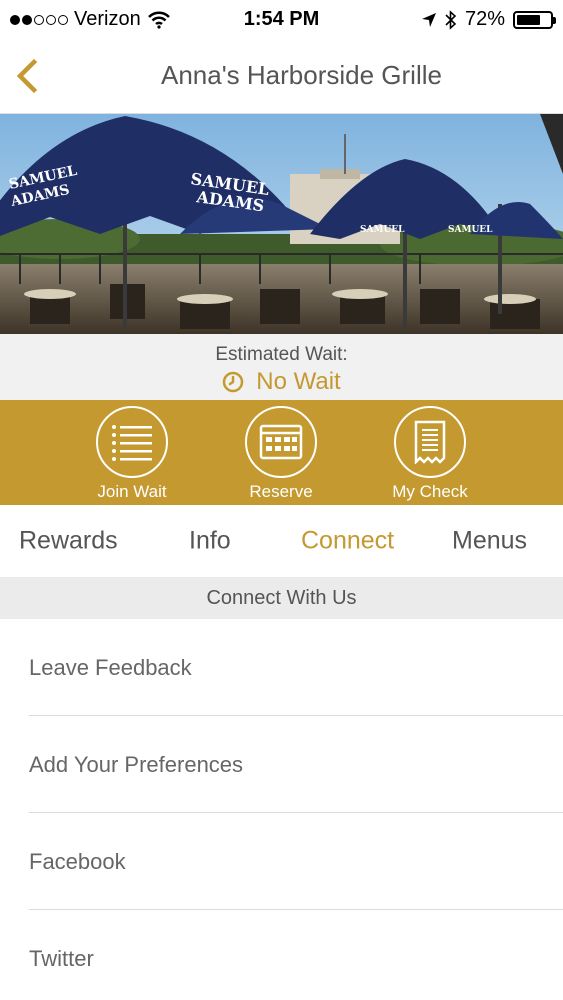  What do you see at coordinates (534, 19) in the screenshot?
I see `battery-icon` at bounding box center [534, 19].